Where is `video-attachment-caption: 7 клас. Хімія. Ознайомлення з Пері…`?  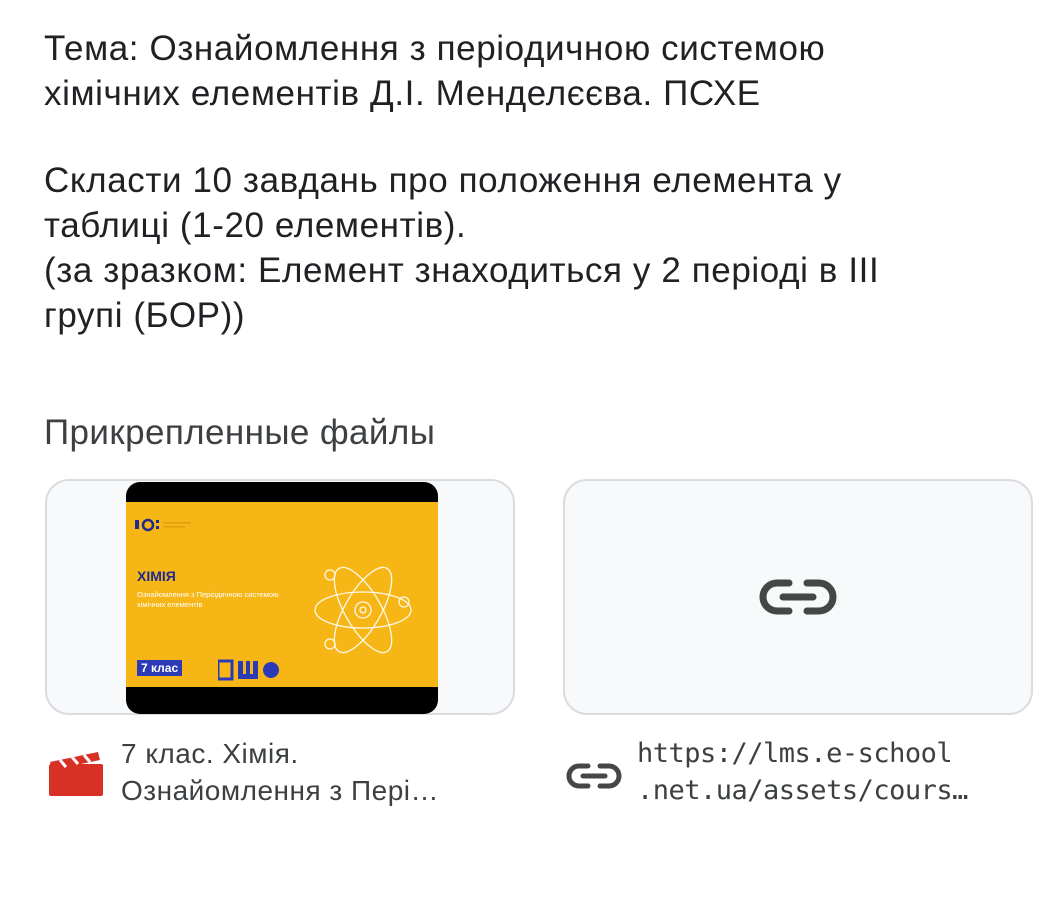 video-attachment-caption: 7 клас. Хімія. Ознайомлення з Пері… is located at coordinates (311, 772).